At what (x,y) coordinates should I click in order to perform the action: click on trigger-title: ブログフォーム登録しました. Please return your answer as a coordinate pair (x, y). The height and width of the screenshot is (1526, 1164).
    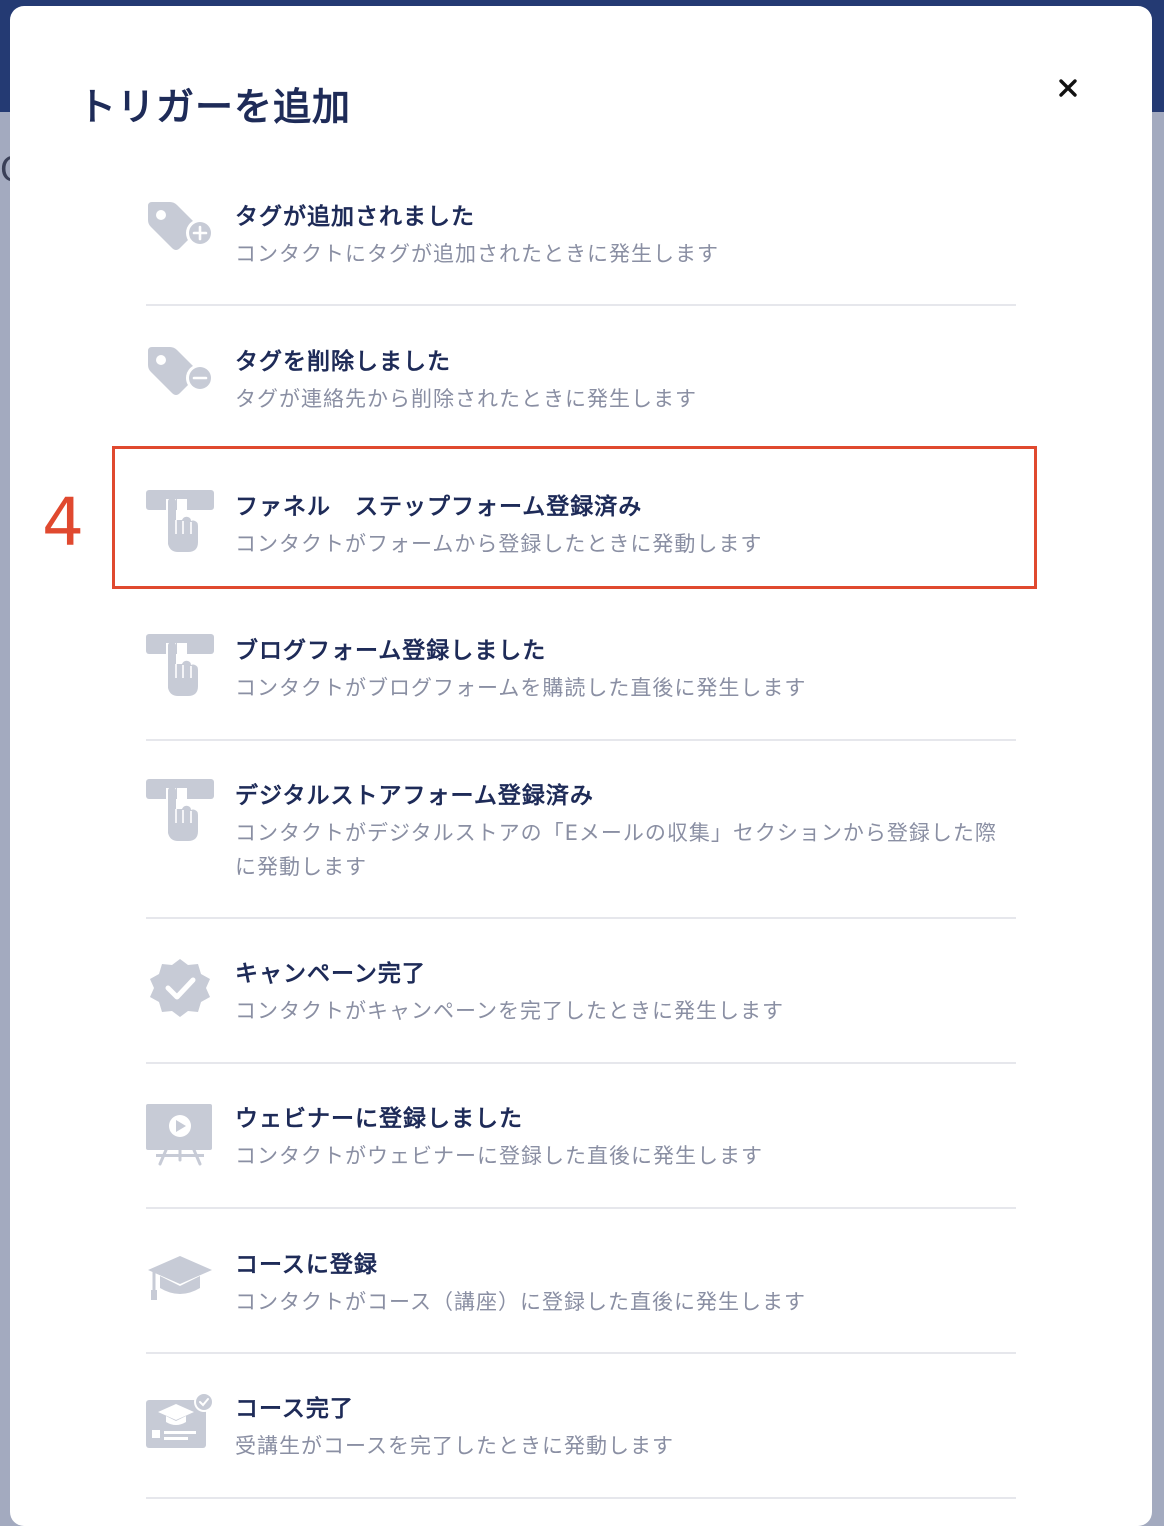
    Looking at the image, I should click on (391, 651).